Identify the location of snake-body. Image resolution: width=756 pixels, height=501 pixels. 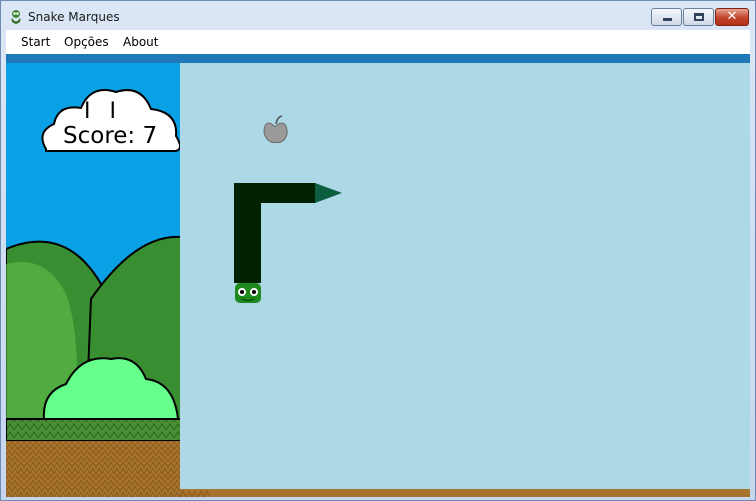
(275, 233).